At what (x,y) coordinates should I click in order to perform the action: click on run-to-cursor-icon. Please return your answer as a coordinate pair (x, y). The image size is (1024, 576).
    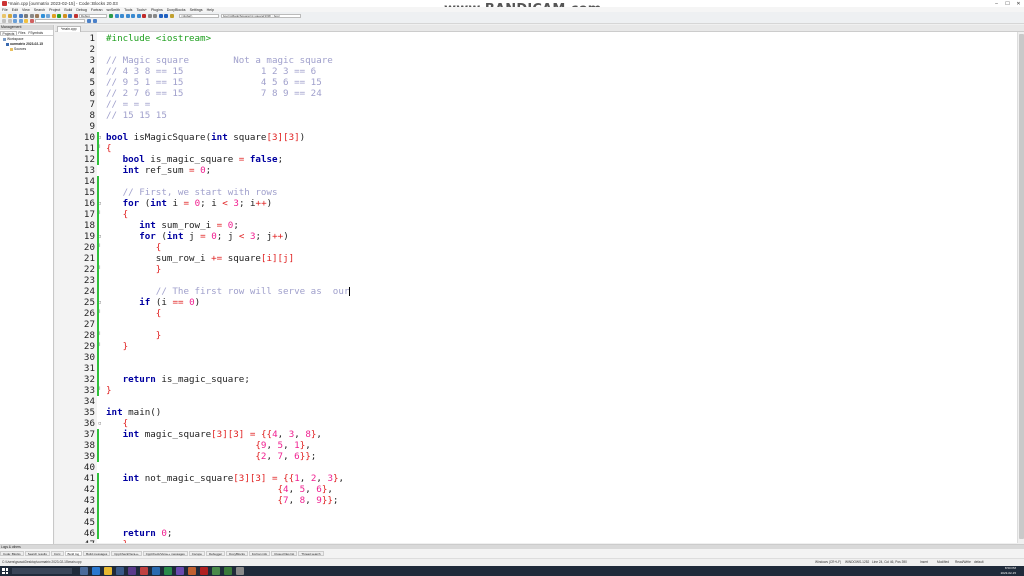
    Looking at the image, I should click on (116, 15).